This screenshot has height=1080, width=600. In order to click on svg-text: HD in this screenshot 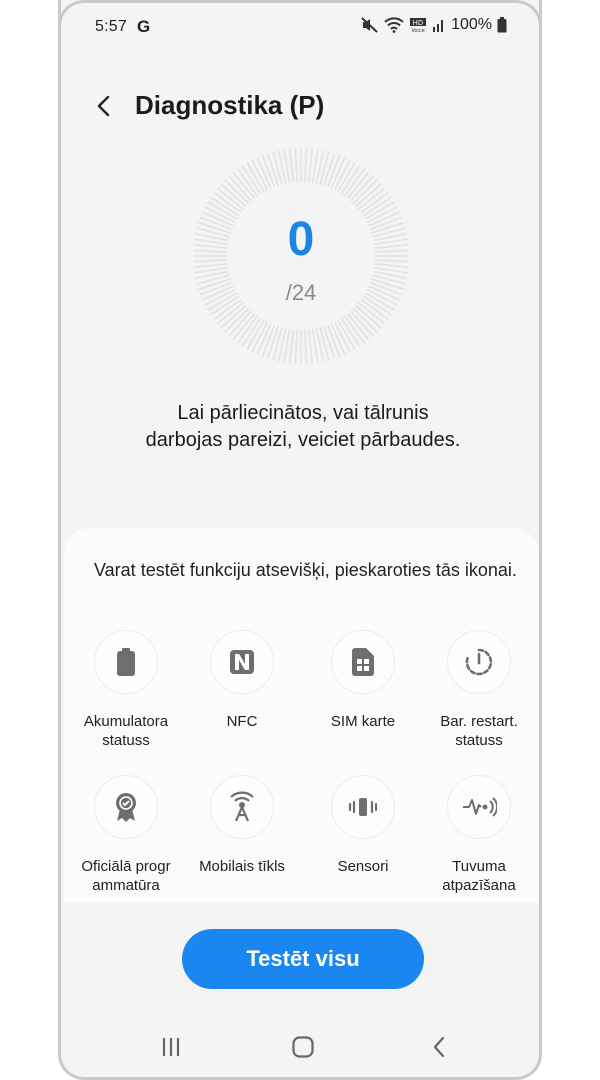, I will do `click(418, 23)`.